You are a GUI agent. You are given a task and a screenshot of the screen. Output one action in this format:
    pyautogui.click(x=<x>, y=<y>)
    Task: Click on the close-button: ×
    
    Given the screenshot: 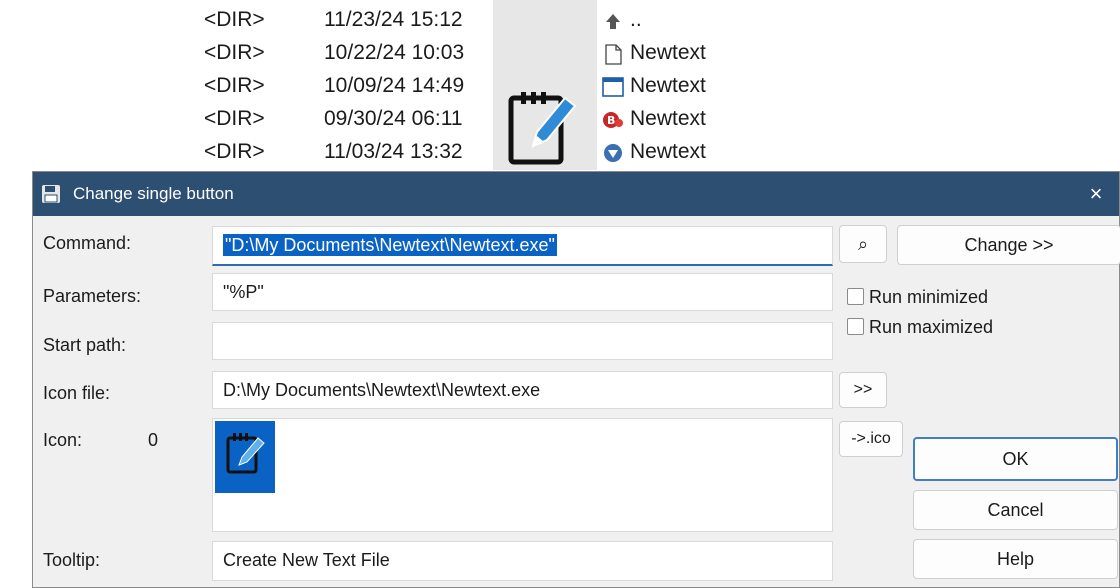 What is the action you would take?
    pyautogui.click(x=1096, y=194)
    